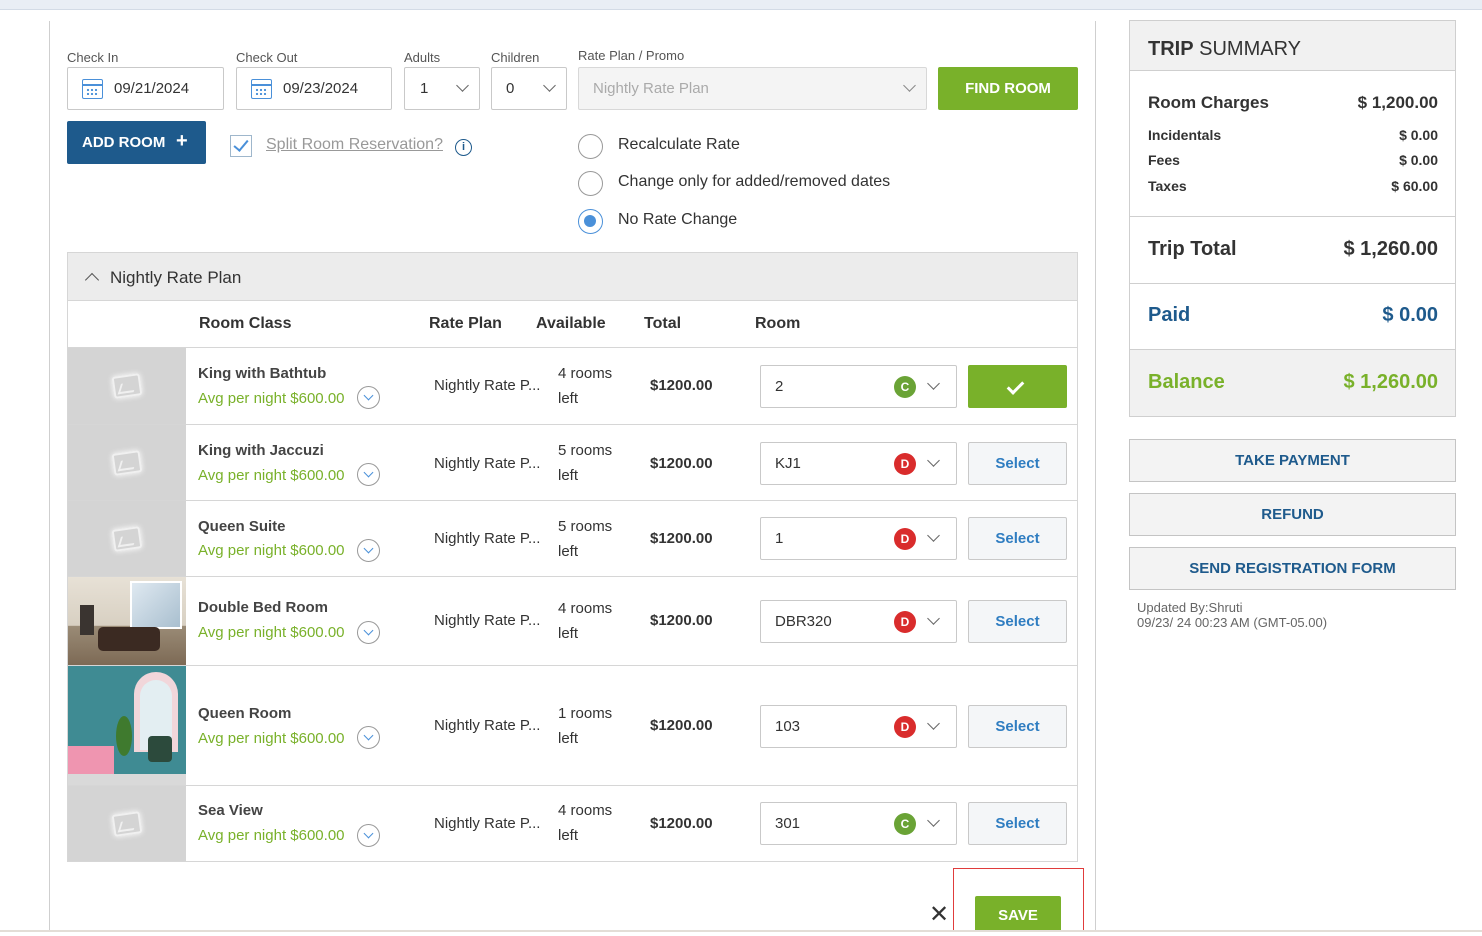 The width and height of the screenshot is (1482, 936). I want to click on room-number-value: DBR320, so click(803, 621).